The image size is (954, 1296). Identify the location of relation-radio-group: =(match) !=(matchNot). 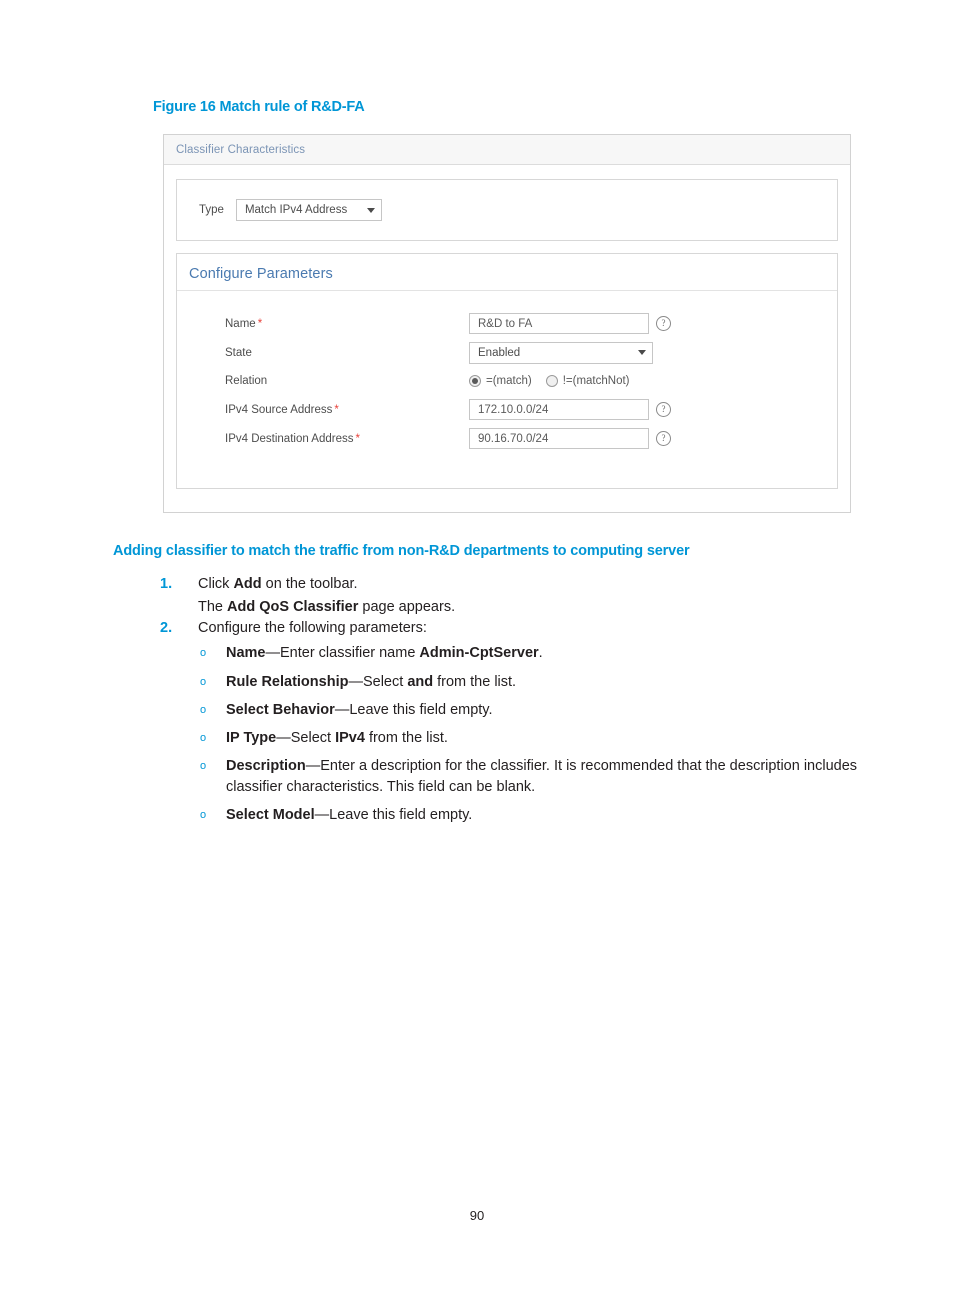
(556, 381).